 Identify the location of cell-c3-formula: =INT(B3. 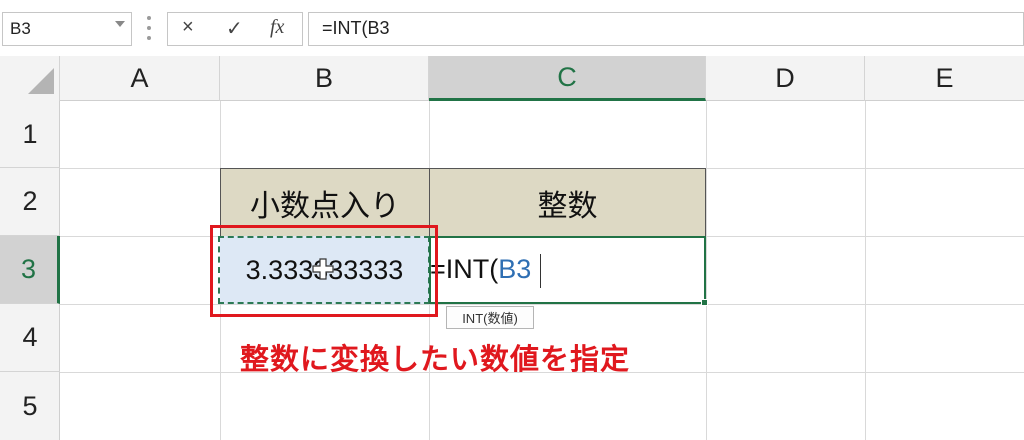
(480, 269).